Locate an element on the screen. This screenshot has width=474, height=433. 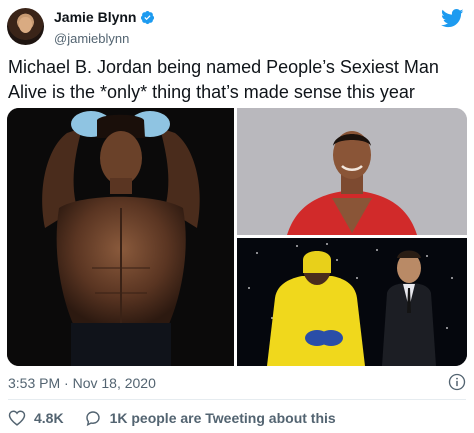
photo-hazmat-suit is located at coordinates (352, 302).